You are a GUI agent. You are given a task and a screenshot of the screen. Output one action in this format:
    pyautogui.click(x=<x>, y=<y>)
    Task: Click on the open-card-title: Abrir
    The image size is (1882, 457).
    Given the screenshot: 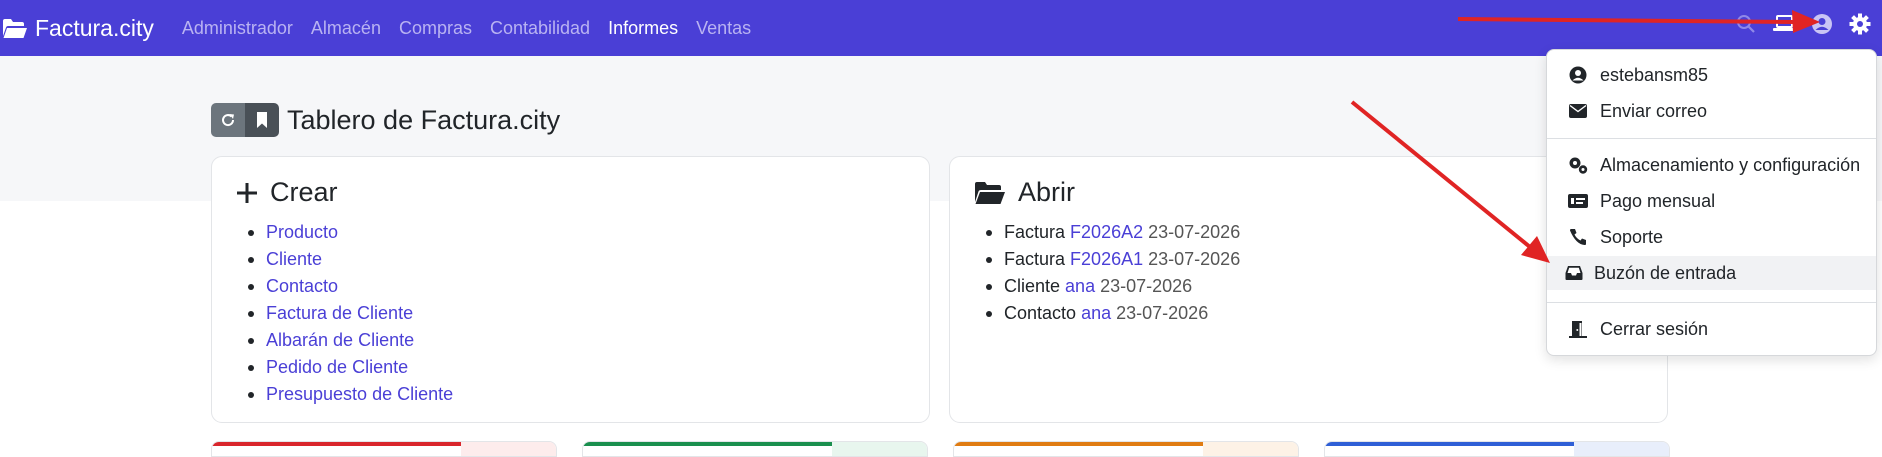 What is the action you would take?
    pyautogui.click(x=1024, y=192)
    